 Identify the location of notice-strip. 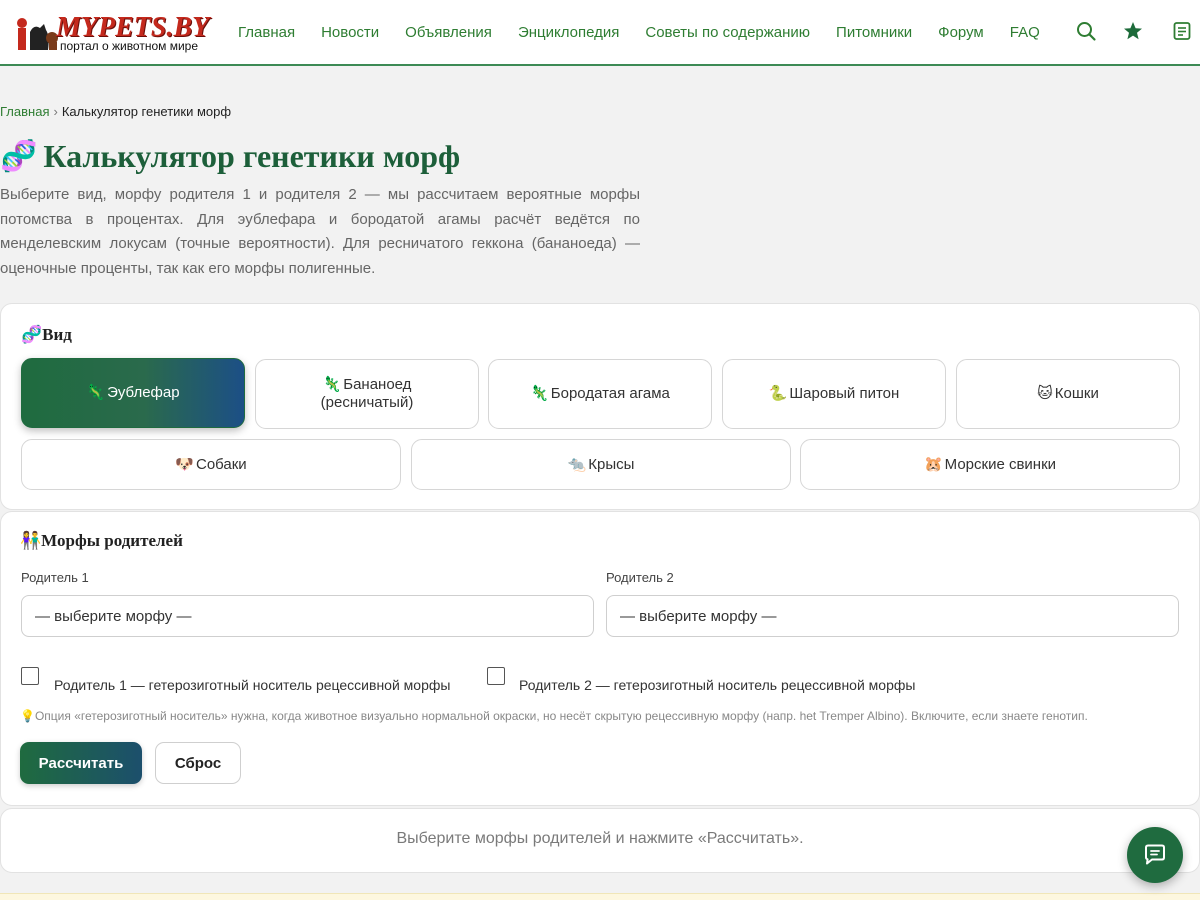
(600, 896).